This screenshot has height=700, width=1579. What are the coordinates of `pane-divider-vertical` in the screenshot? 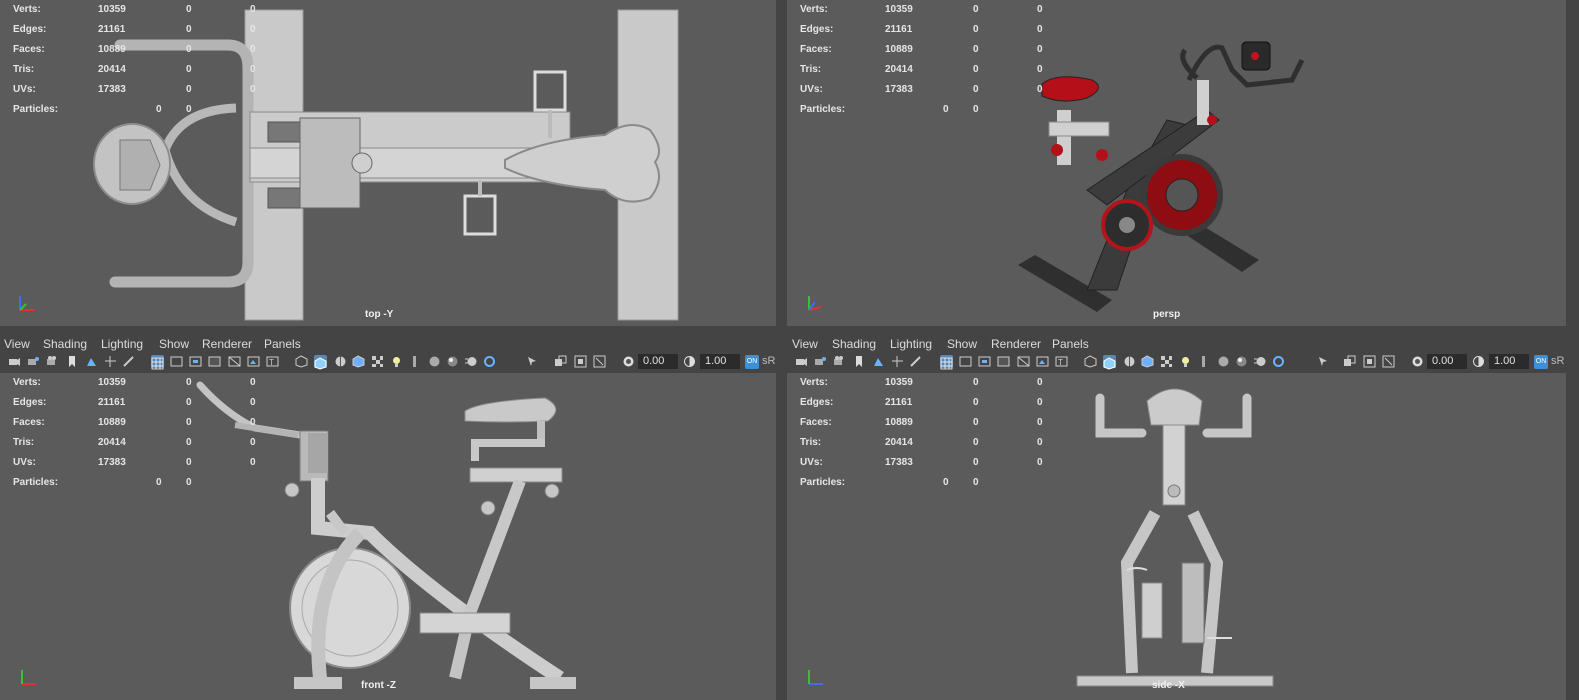 It's located at (781, 350).